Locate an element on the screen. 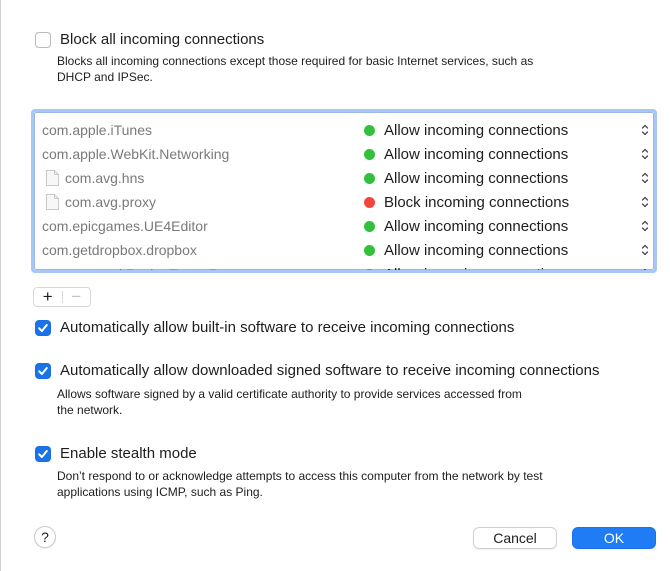 This screenshot has height=571, width=670. app-name: com.avg.proxy is located at coordinates (99, 202).